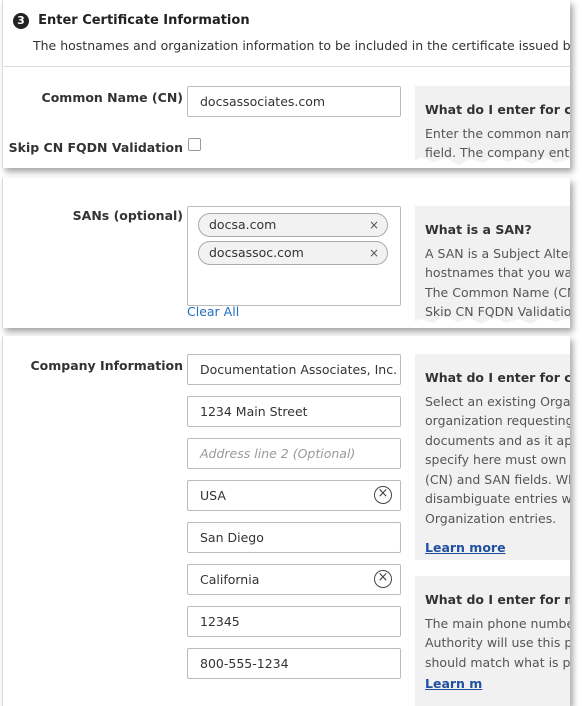 Image resolution: width=582 pixels, height=706 pixels. Describe the element at coordinates (294, 537) in the screenshot. I see `city-input: San Diego` at that location.